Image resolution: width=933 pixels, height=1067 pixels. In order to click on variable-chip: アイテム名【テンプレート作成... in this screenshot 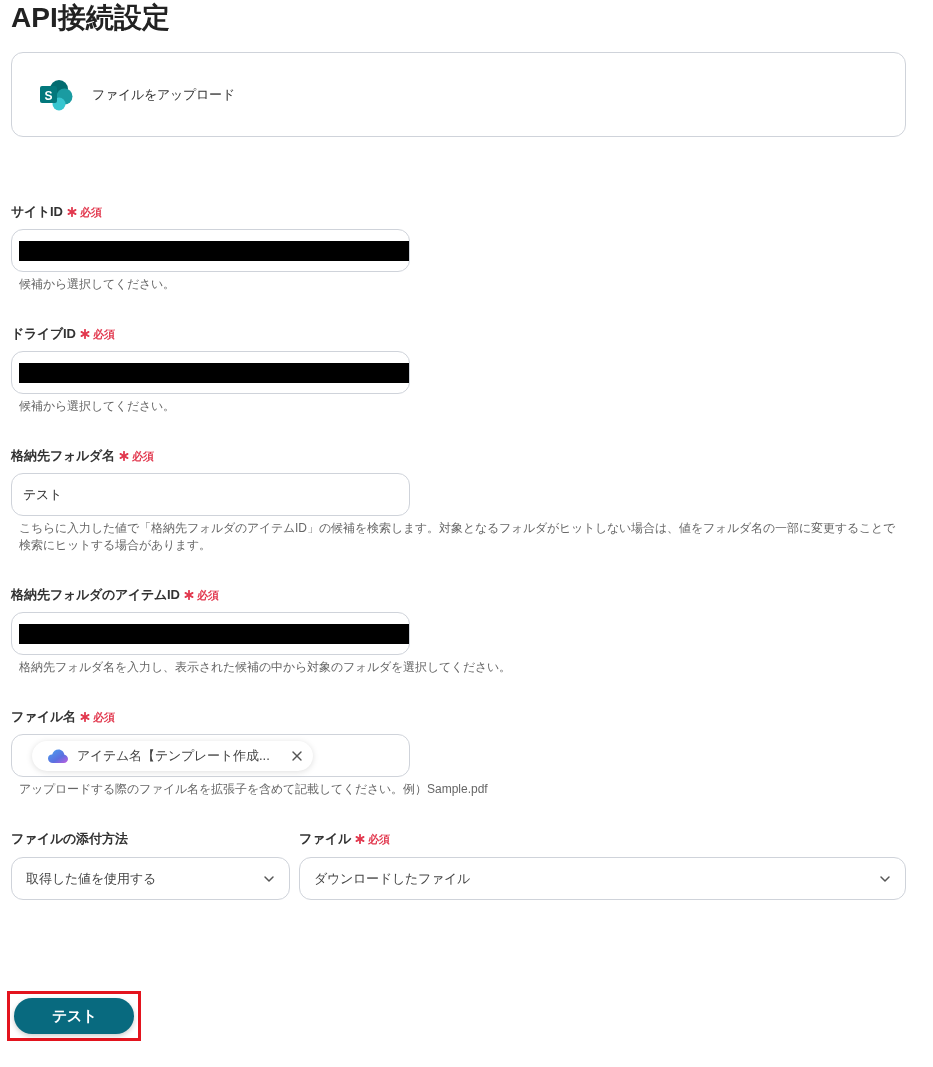, I will do `click(172, 755)`.